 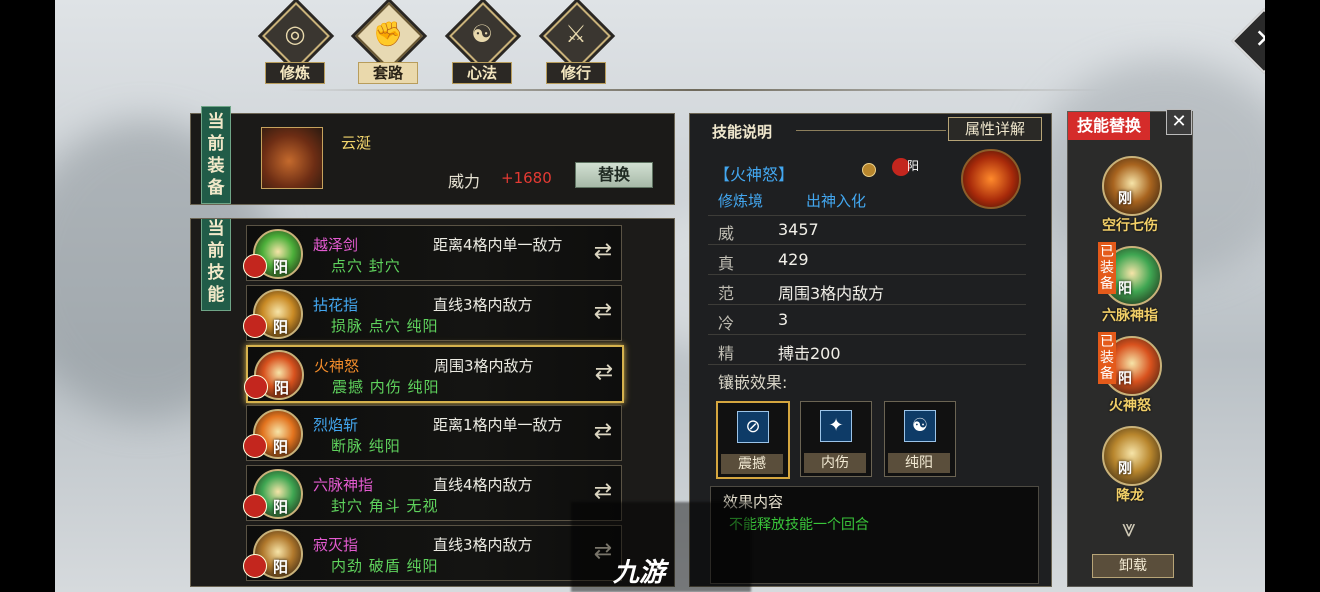 I want to click on skill-description-title: 技能说明, so click(x=742, y=132).